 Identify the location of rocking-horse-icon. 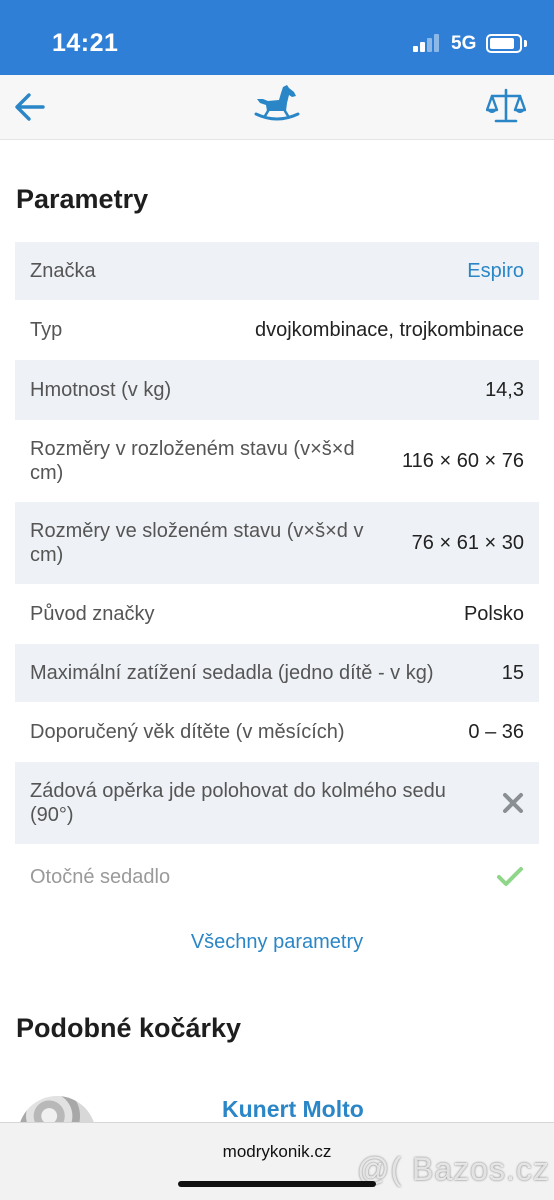
(277, 103).